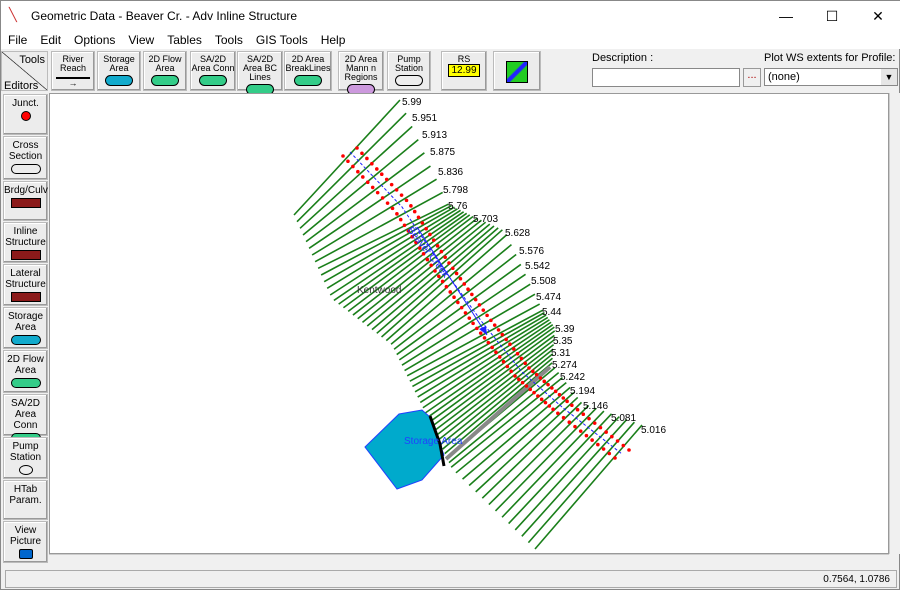  I want to click on toolbar-sa-2d-area-bc-lines-button: SA/2D Area BC Lines, so click(260, 73).